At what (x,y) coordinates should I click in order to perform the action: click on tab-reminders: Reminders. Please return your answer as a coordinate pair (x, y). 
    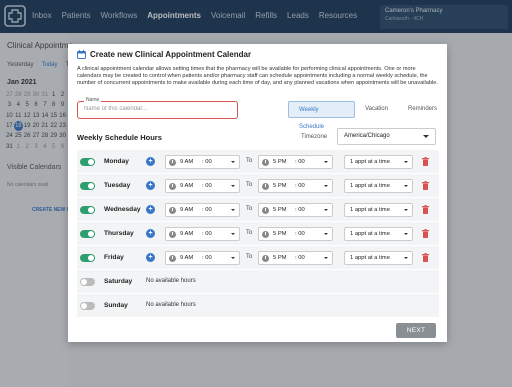
    Looking at the image, I should click on (422, 109).